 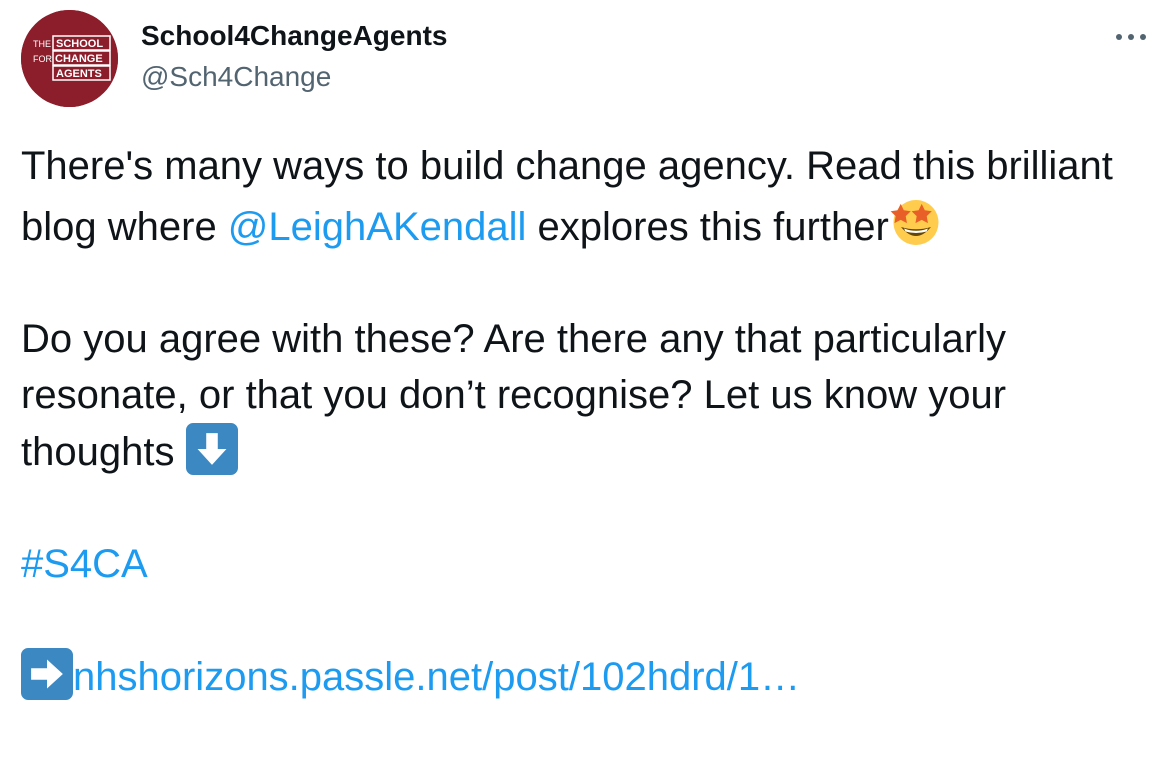 What do you see at coordinates (79, 74) in the screenshot?
I see `svg-text: AGENTS` at bounding box center [79, 74].